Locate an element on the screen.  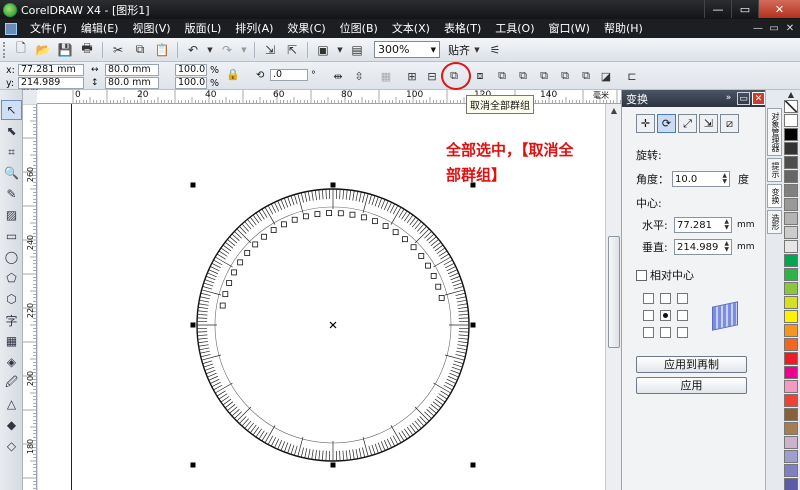
menu-edit: 编辑(E) is located at coordinates (100, 28).